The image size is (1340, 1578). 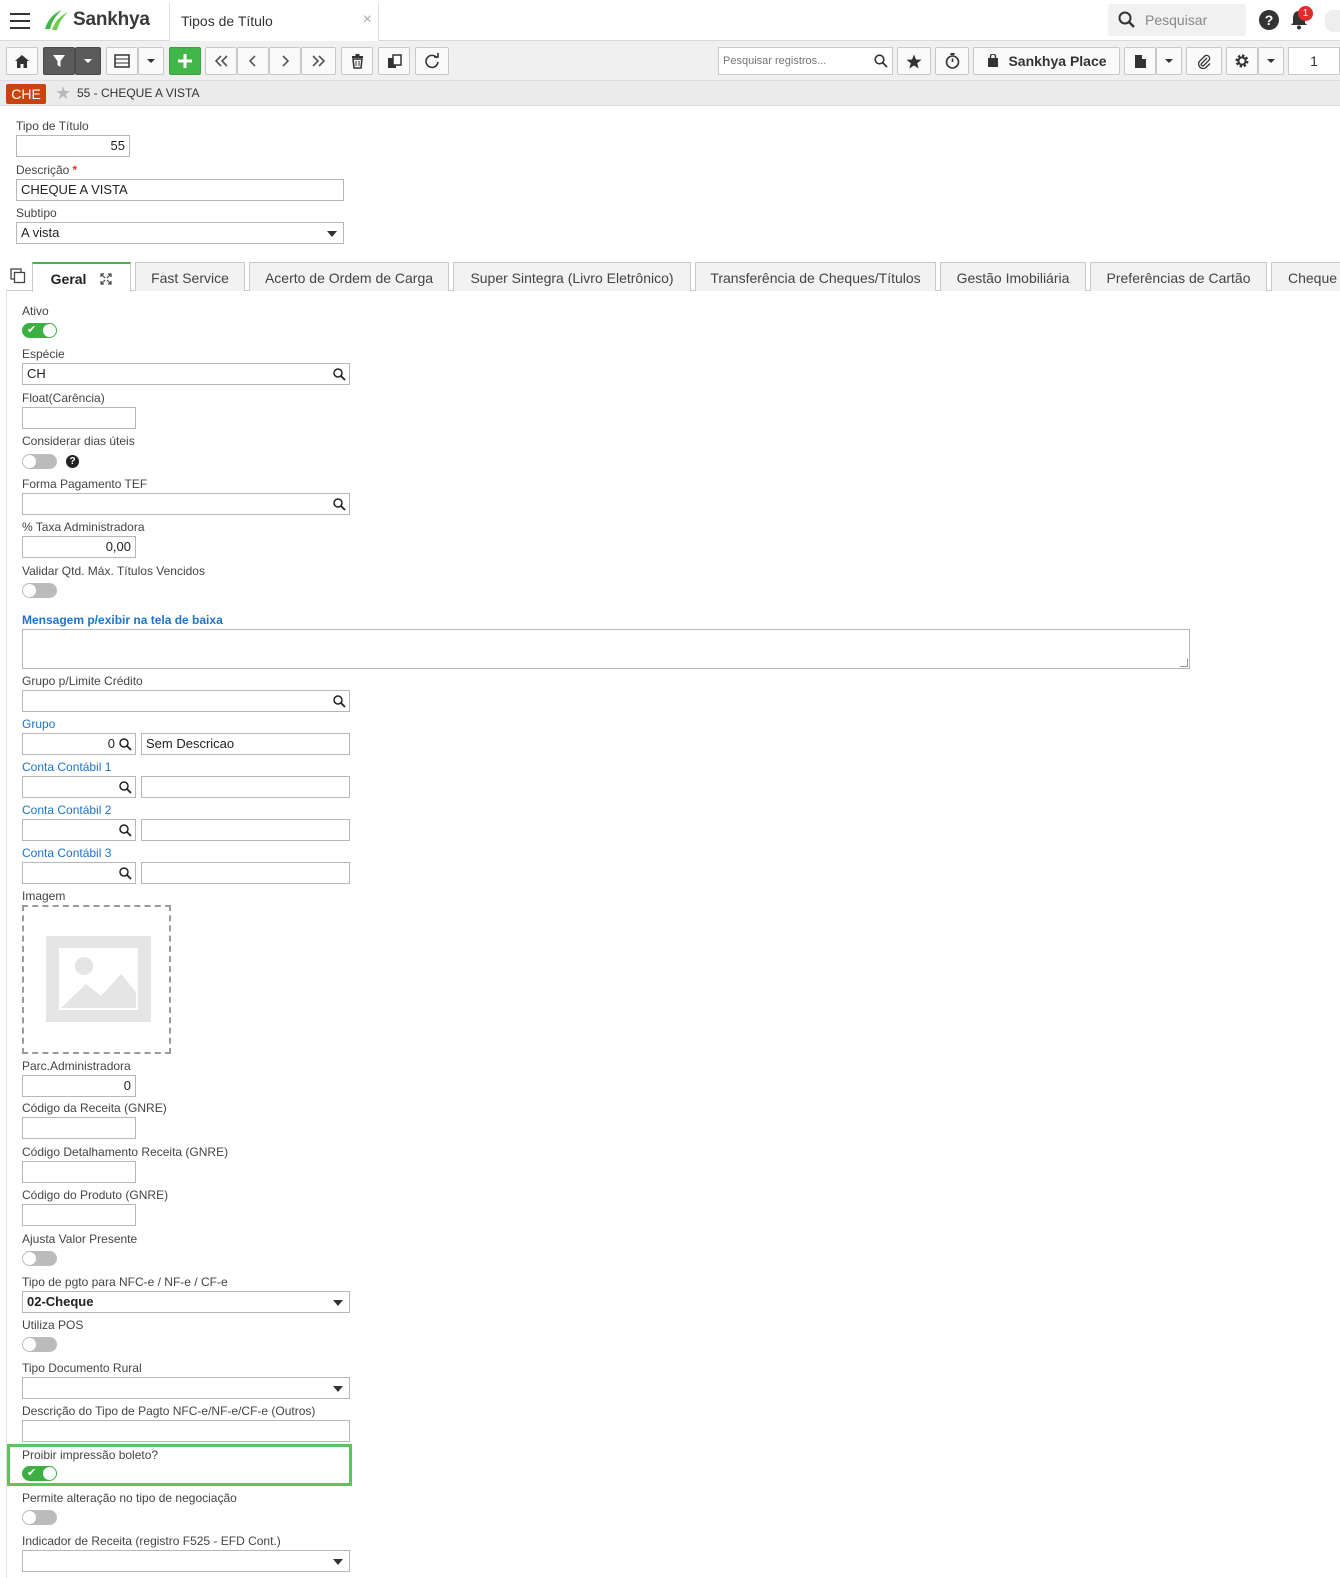 I want to click on especie-input: CH, so click(x=186, y=374).